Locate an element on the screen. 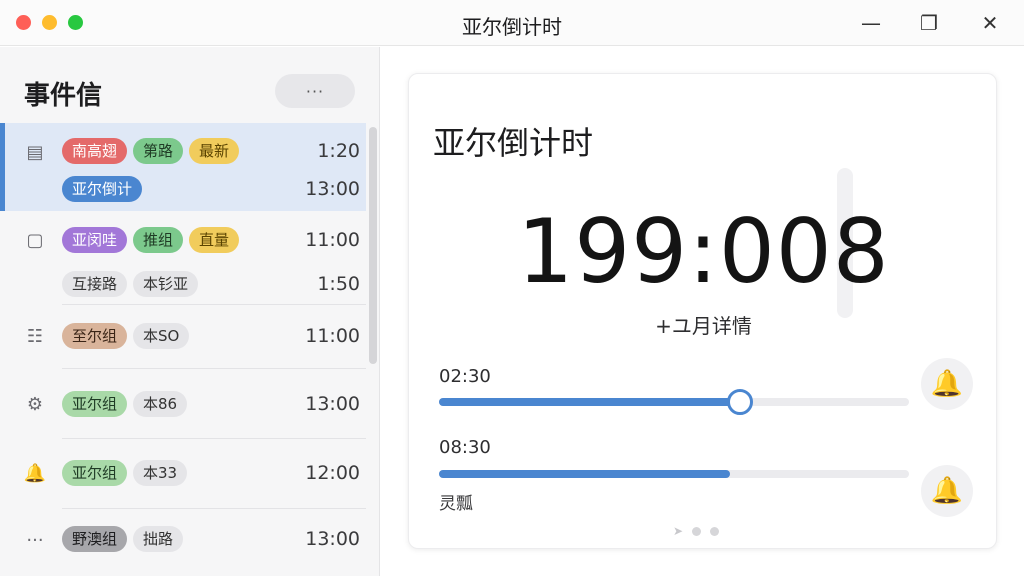 The height and width of the screenshot is (576, 1024). calendar-icon: ▤ is located at coordinates (35, 152).